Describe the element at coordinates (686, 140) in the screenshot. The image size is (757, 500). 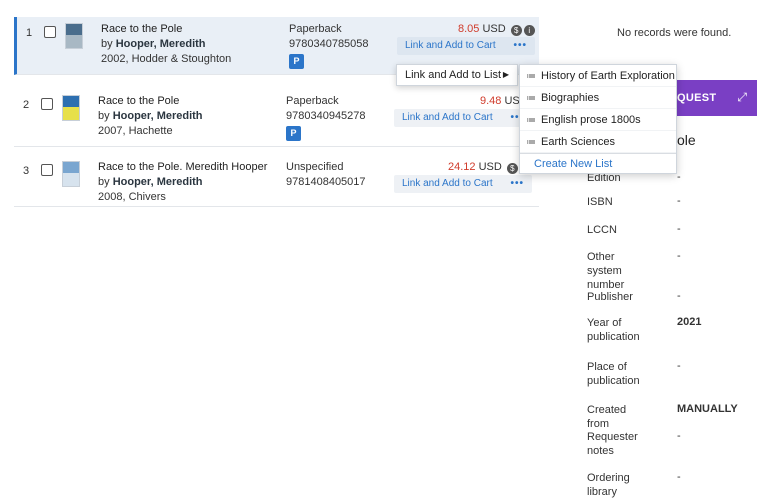
I see `panel-title: ole` at that location.